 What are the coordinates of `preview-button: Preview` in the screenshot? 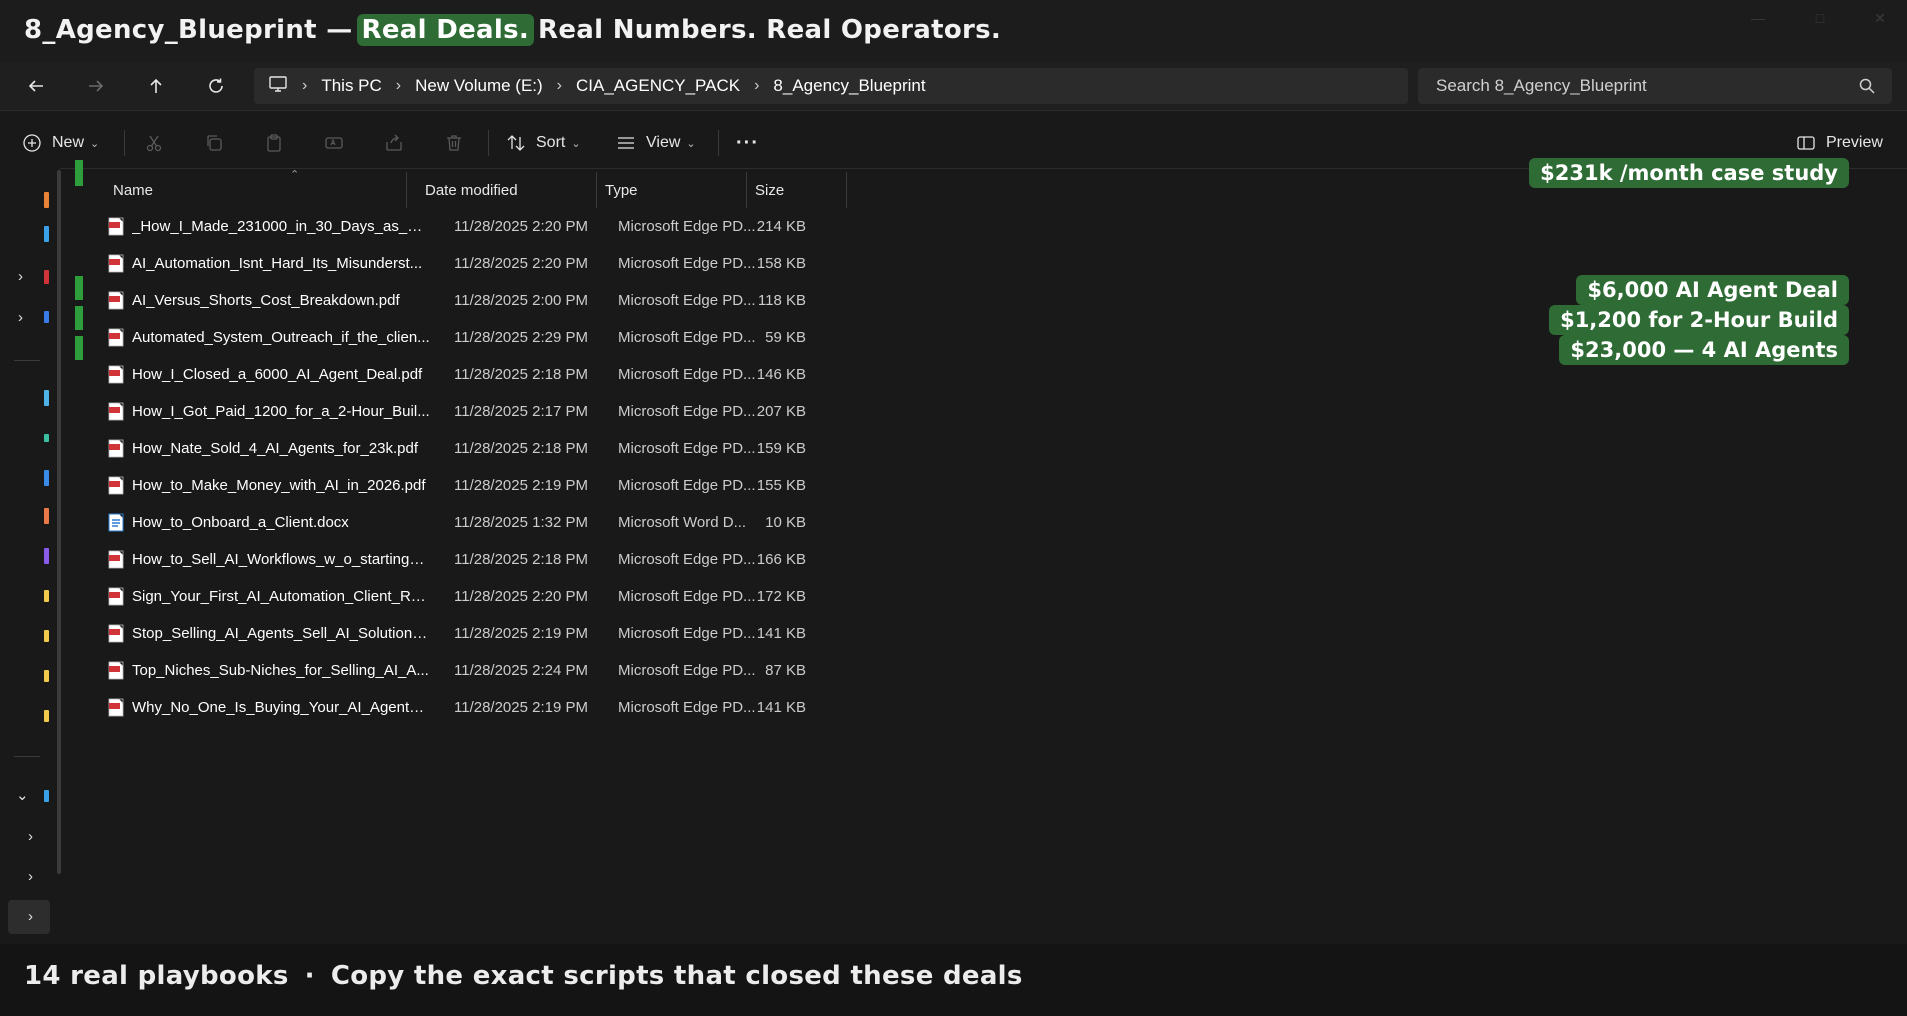 It's located at (1839, 143).